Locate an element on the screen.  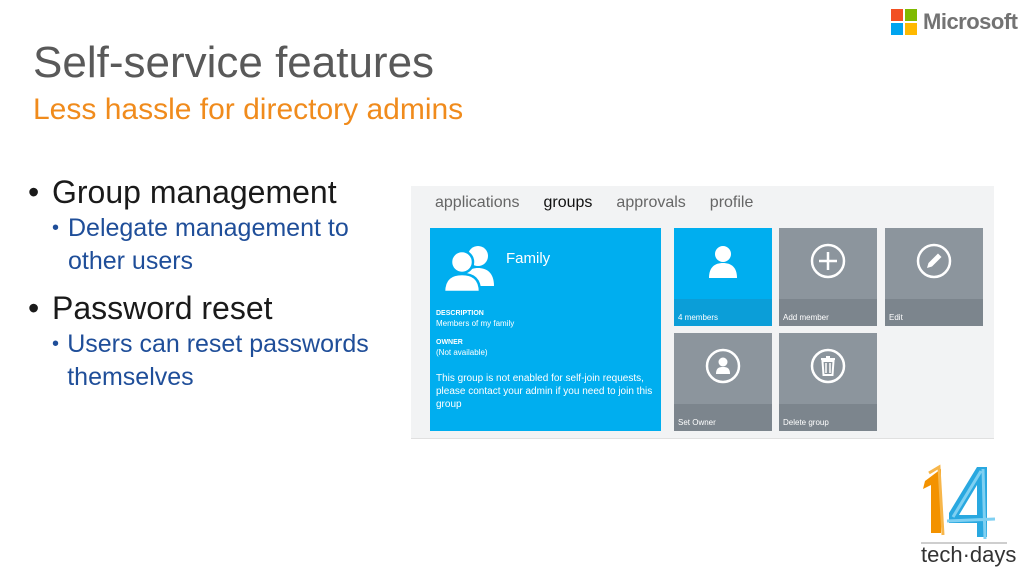
bullet-group-management: • Group management is located at coordinates (182, 192).